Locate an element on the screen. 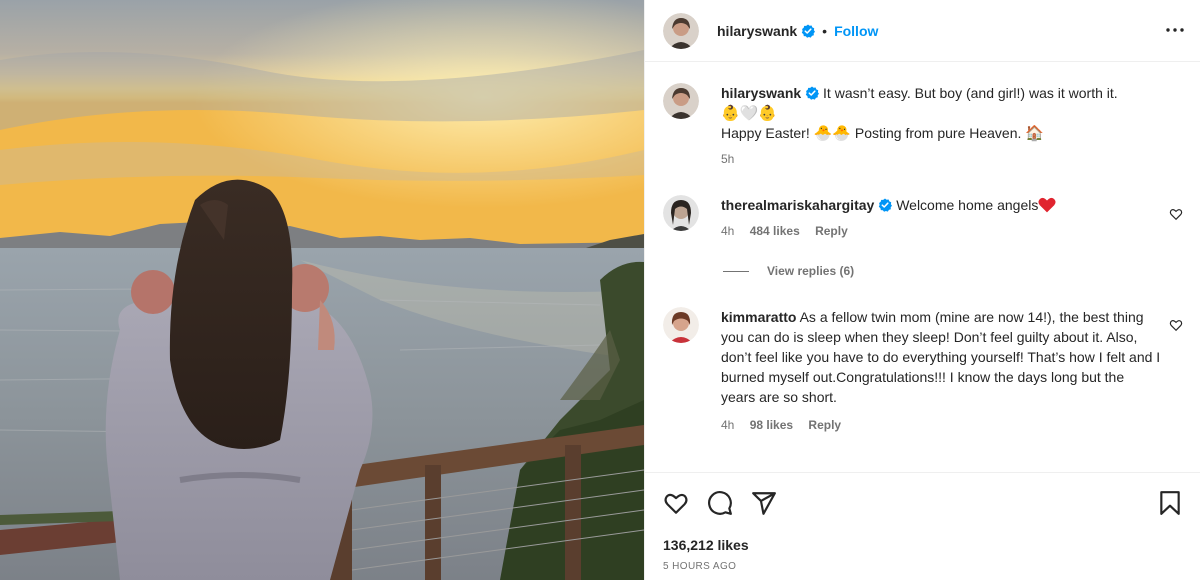  post-time-ago: 5 HOURS AGO is located at coordinates (699, 566).